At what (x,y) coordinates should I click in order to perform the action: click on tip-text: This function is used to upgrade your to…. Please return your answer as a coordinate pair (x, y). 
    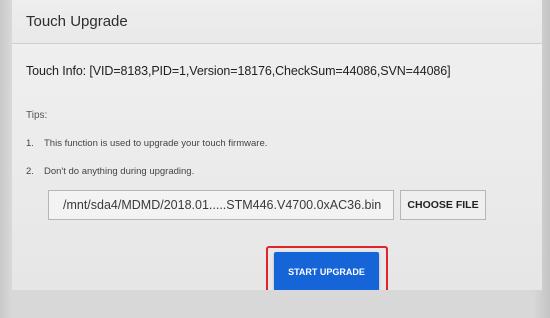
    Looking at the image, I should click on (156, 143).